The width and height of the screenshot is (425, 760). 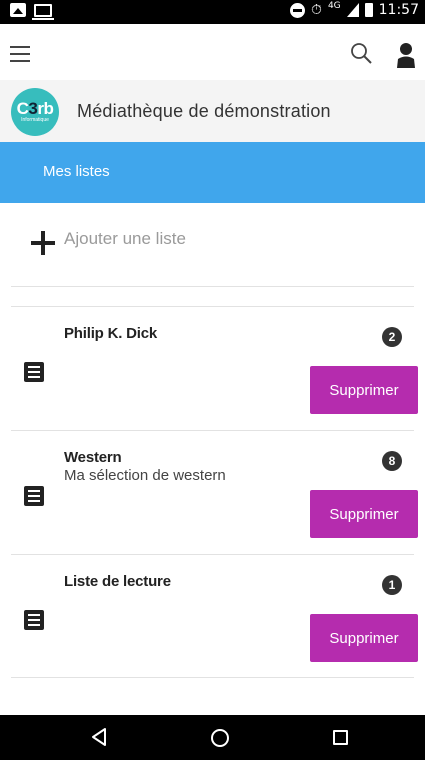 What do you see at coordinates (117, 581) in the screenshot?
I see `list-title: Liste de lecture` at bounding box center [117, 581].